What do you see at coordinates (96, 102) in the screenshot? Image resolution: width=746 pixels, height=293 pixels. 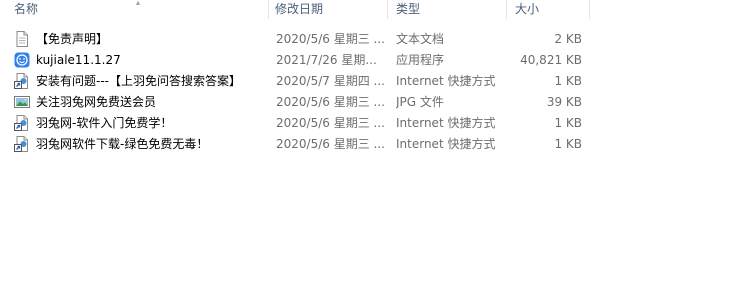 I see `file-name: 关注羽兔网免费送会员` at bounding box center [96, 102].